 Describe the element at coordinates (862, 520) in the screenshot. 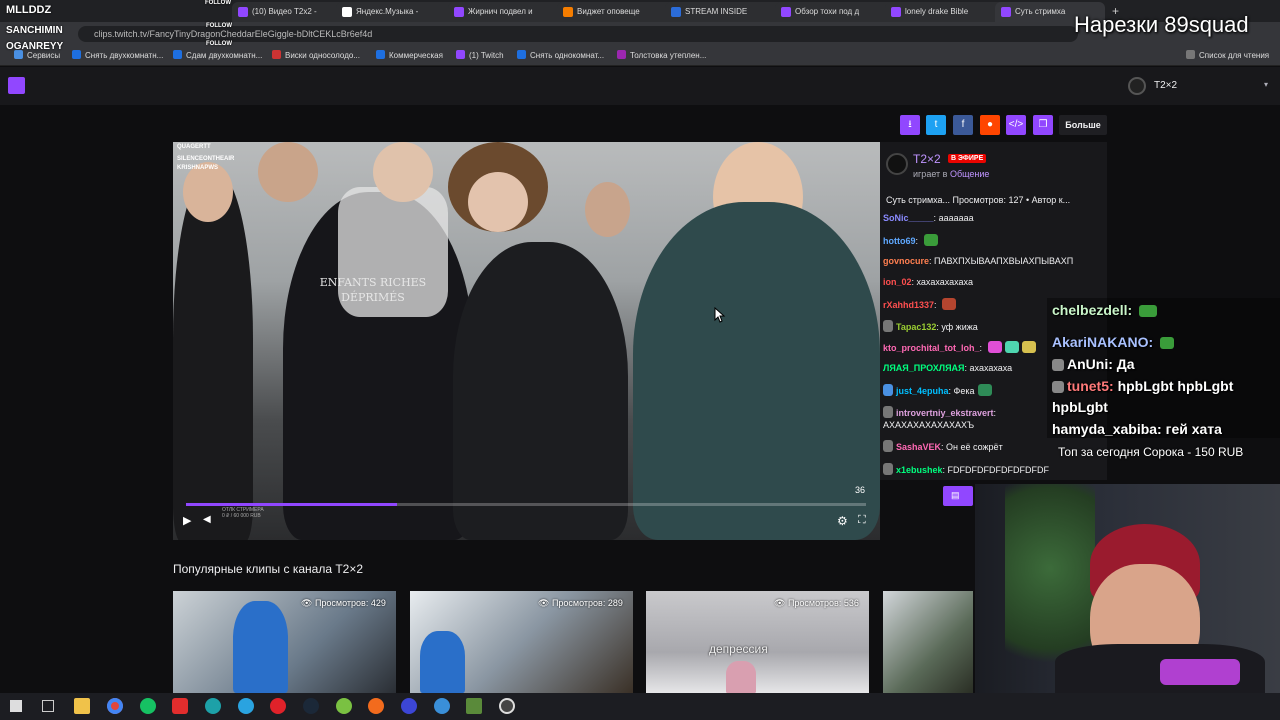

I see `fullscreen-button: ⛶` at that location.